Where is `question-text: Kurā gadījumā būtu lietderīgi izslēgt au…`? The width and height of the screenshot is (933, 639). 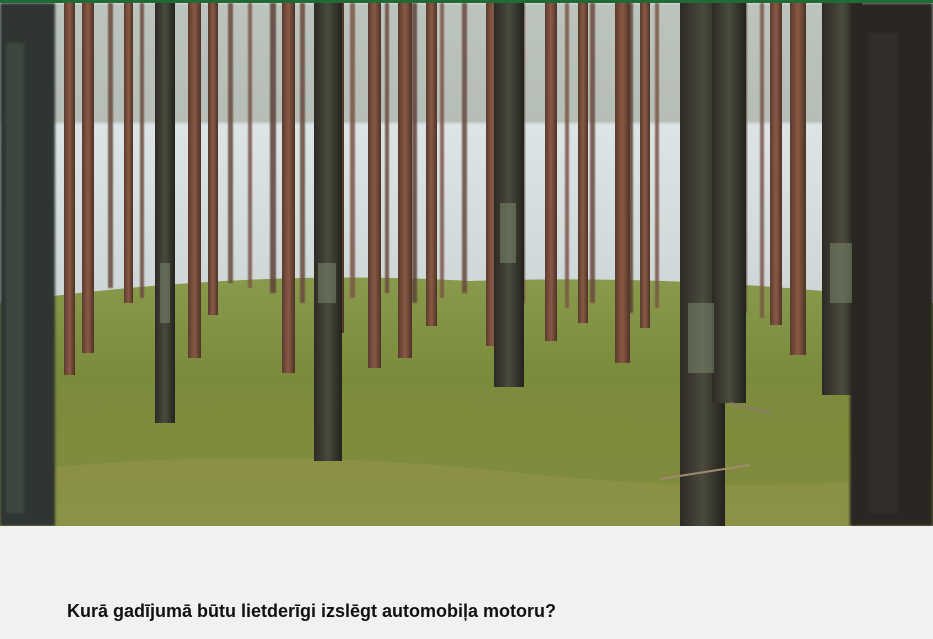 question-text: Kurā gadījumā būtu lietderīgi izslēgt au… is located at coordinates (312, 611).